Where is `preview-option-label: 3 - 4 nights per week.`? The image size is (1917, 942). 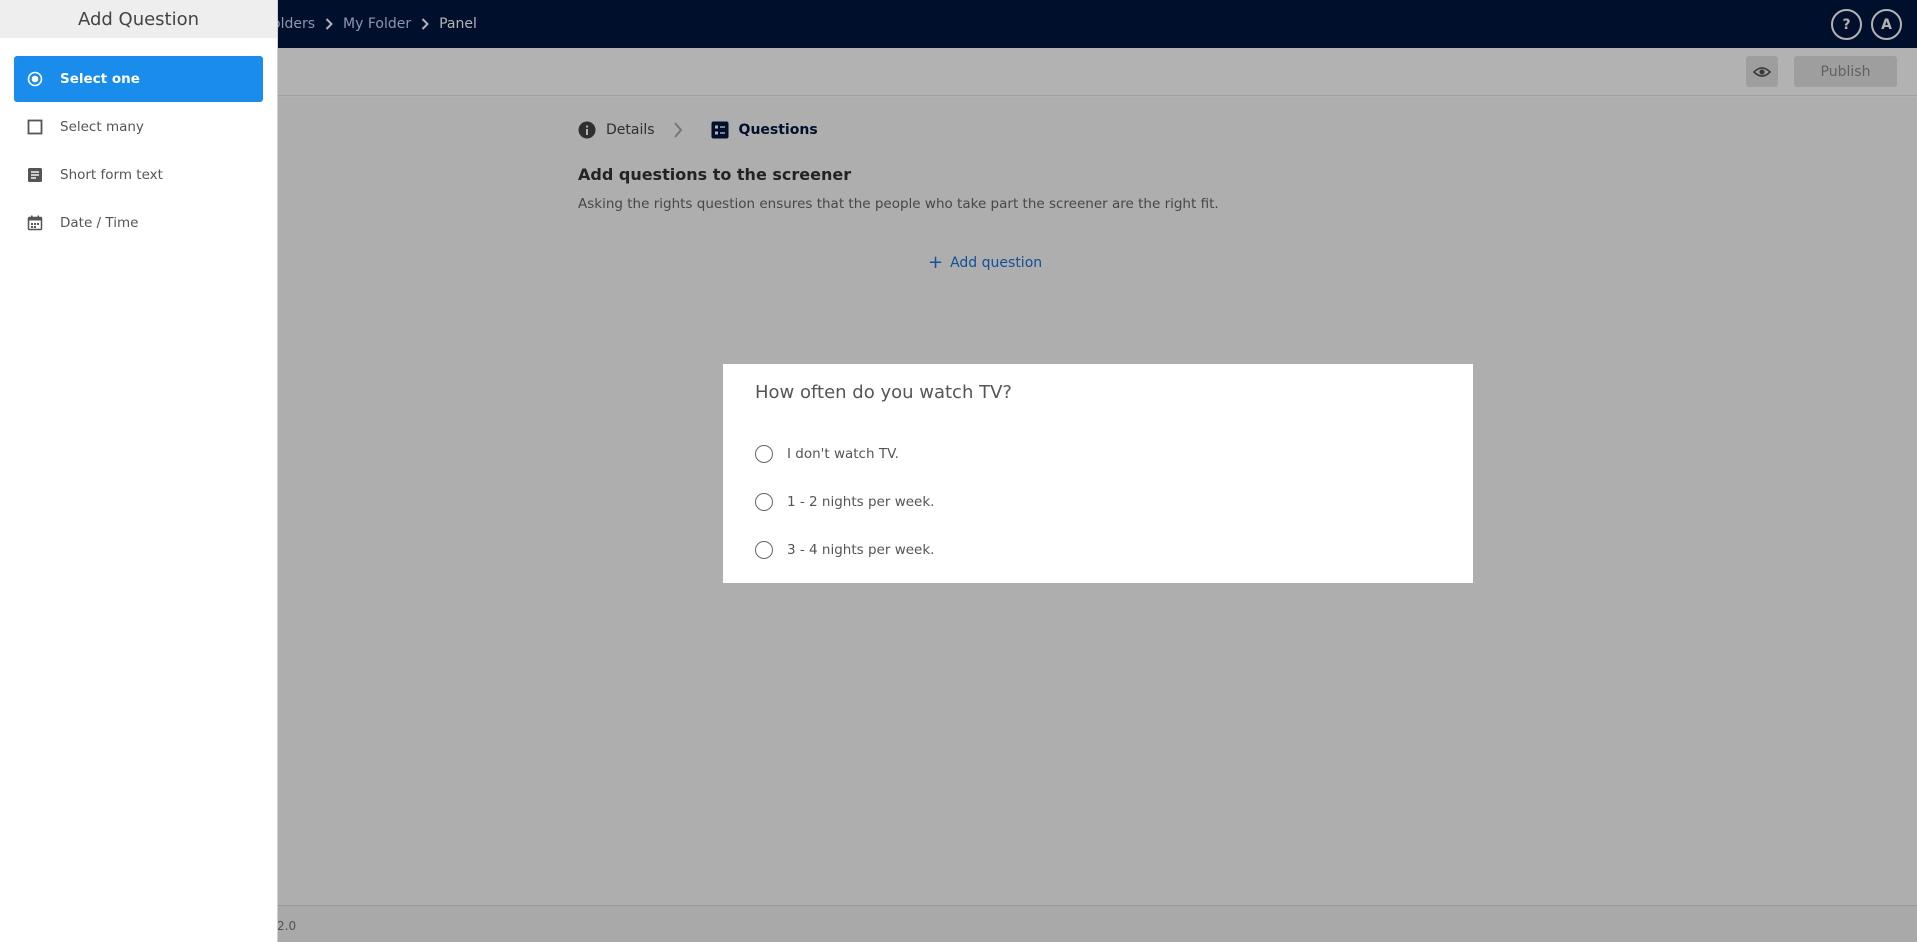 preview-option-label: 3 - 4 nights per week. is located at coordinates (861, 550).